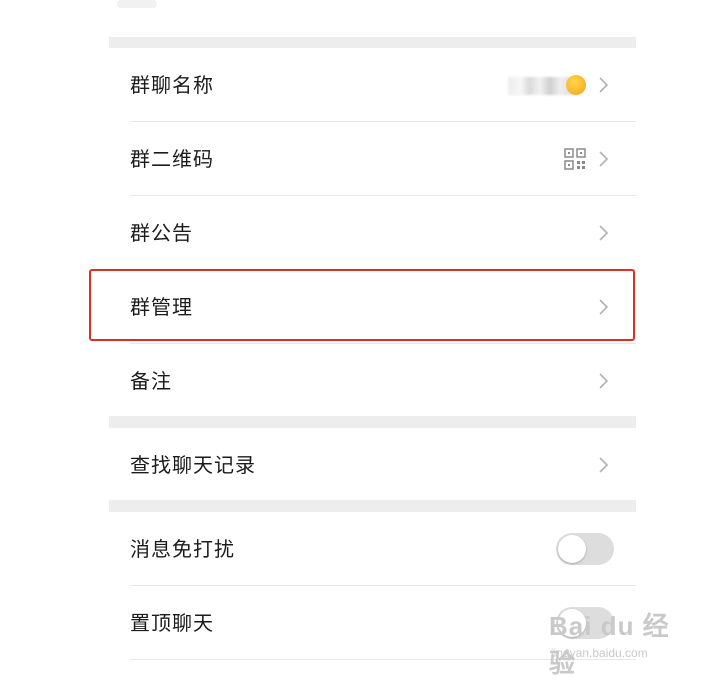 Image resolution: width=721 pixels, height=681 pixels. I want to click on row-label: 群聊名称, so click(172, 85).